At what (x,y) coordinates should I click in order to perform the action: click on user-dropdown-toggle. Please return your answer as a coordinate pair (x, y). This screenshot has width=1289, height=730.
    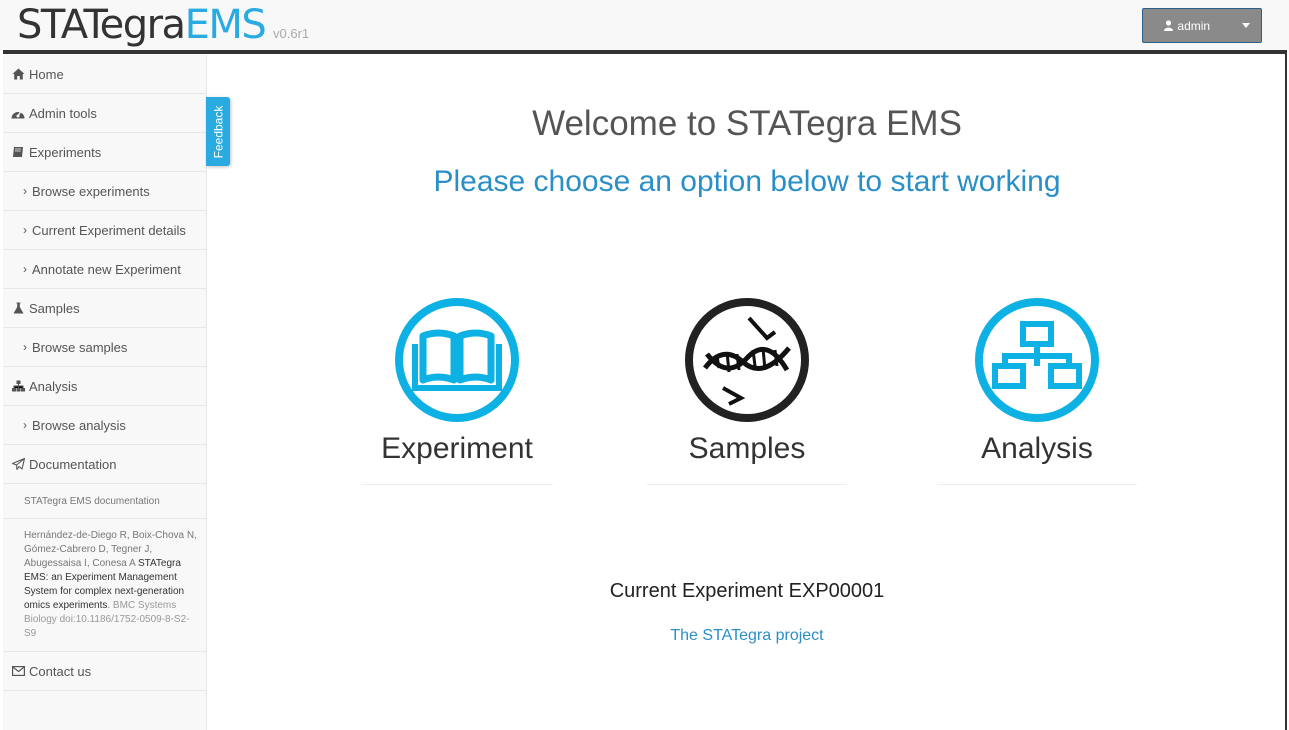
    Looking at the image, I should click on (1247, 25).